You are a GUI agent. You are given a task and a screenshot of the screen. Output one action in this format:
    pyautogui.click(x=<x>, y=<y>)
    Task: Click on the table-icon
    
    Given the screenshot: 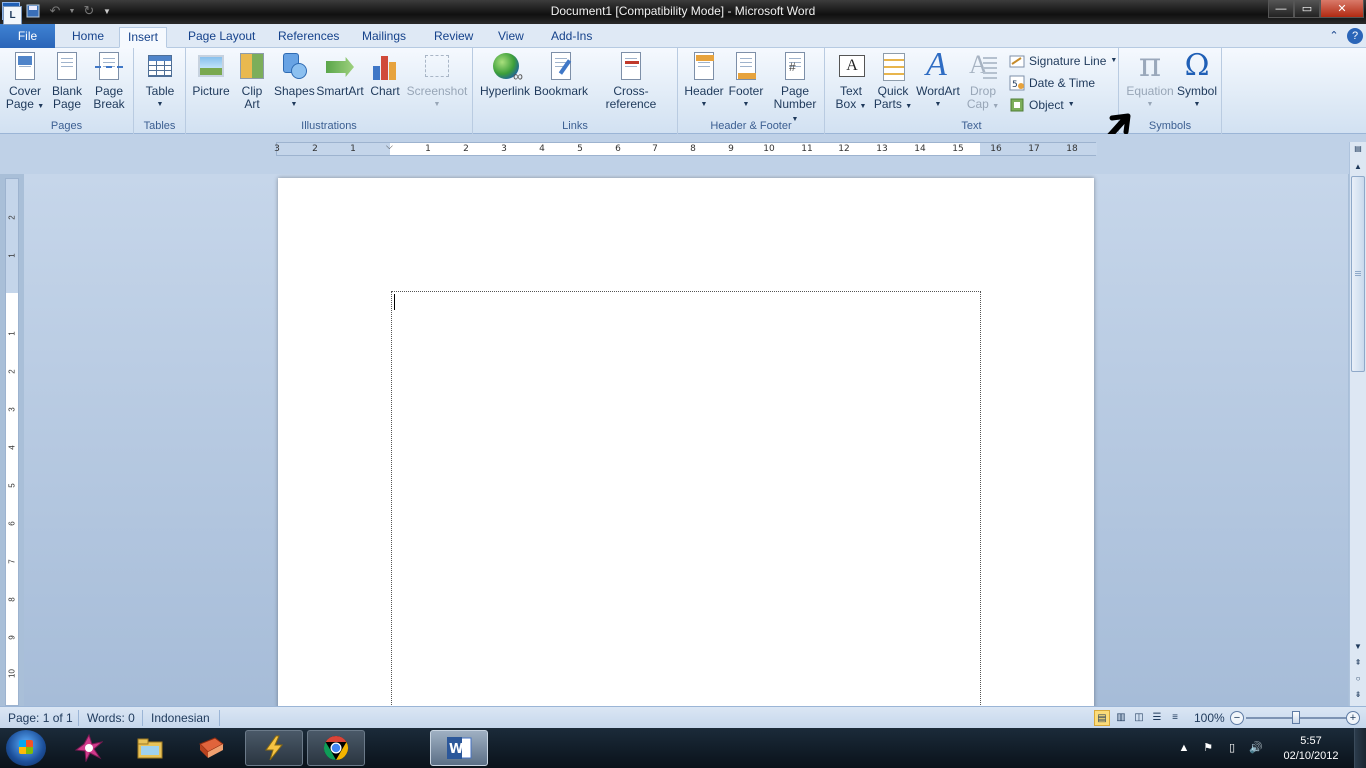 What is the action you would take?
    pyautogui.click(x=160, y=67)
    